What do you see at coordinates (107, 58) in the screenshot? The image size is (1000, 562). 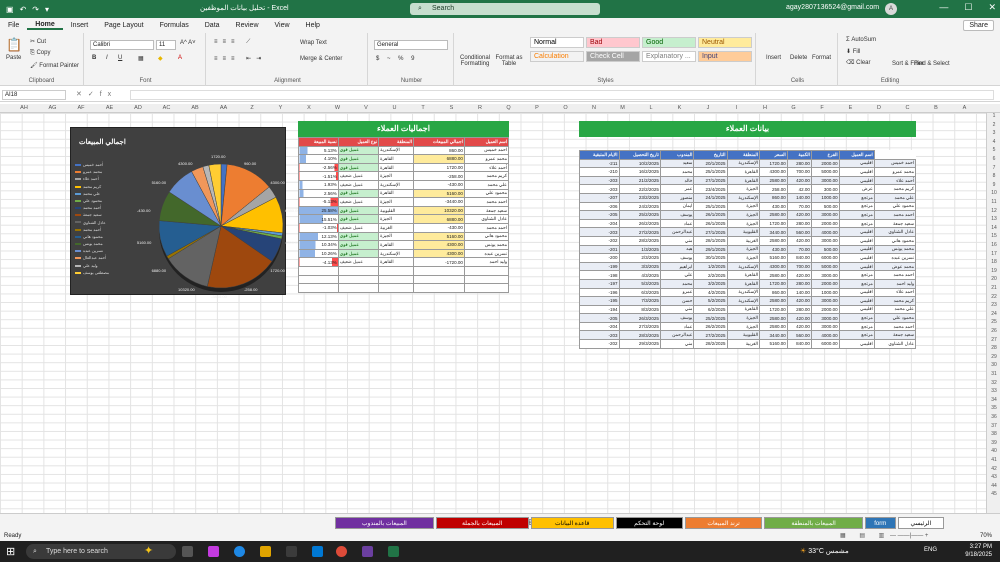 I see `italic-button: I` at bounding box center [107, 58].